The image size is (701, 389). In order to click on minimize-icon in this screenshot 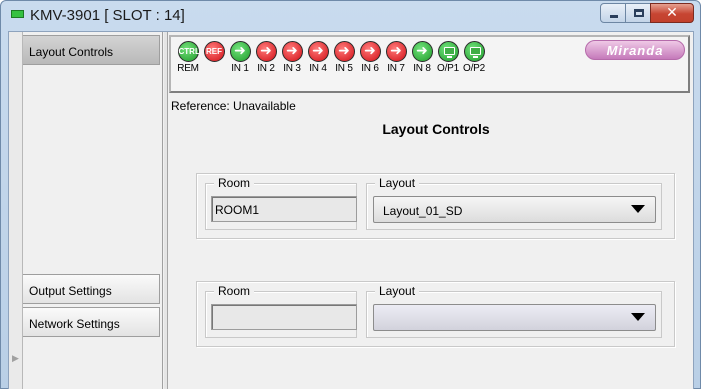, I will do `click(614, 16)`.